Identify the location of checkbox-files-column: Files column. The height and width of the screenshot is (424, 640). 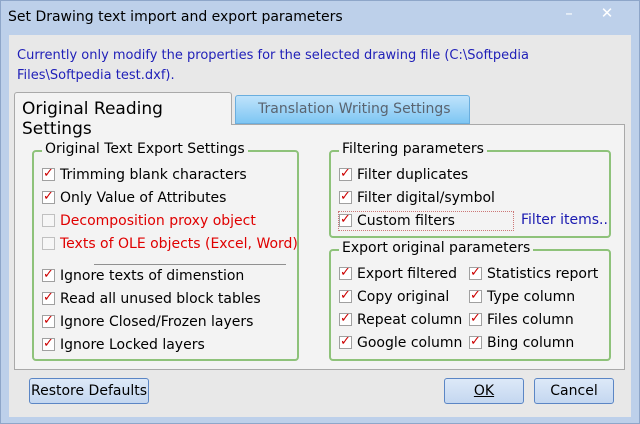
(521, 319).